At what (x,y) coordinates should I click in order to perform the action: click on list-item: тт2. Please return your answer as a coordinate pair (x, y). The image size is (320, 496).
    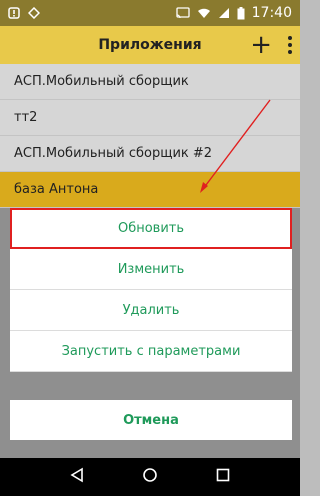
    Looking at the image, I should click on (150, 118).